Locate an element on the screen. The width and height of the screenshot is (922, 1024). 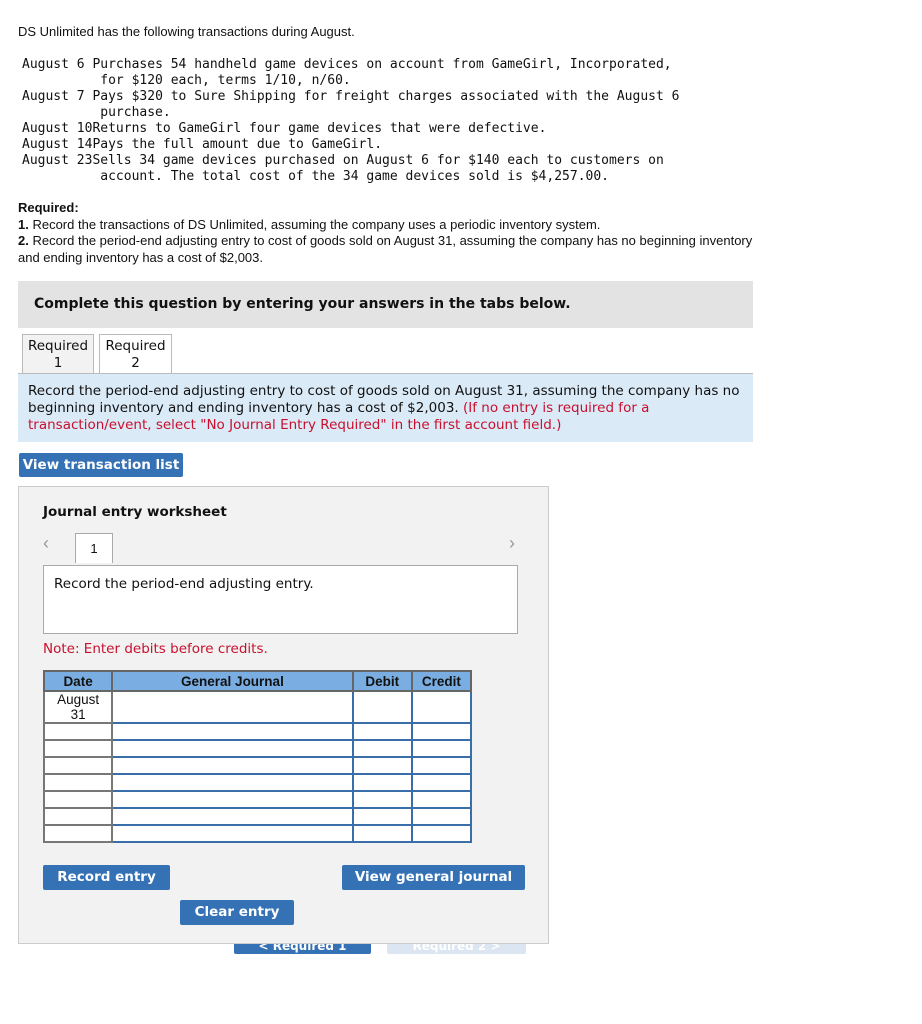
transaction-text: Pays the full amount due to GameGirl. is located at coordinates (237, 144).